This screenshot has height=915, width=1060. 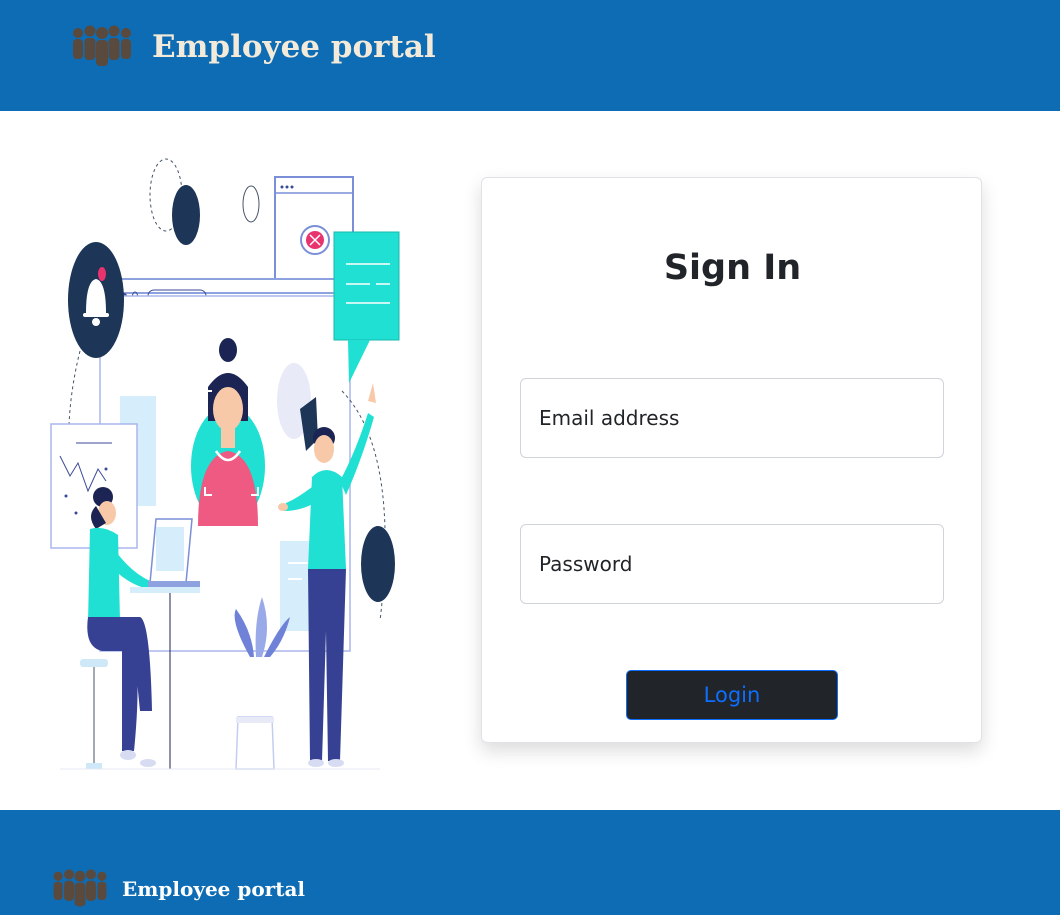 I want to click on login-button: Login, so click(x=732, y=695).